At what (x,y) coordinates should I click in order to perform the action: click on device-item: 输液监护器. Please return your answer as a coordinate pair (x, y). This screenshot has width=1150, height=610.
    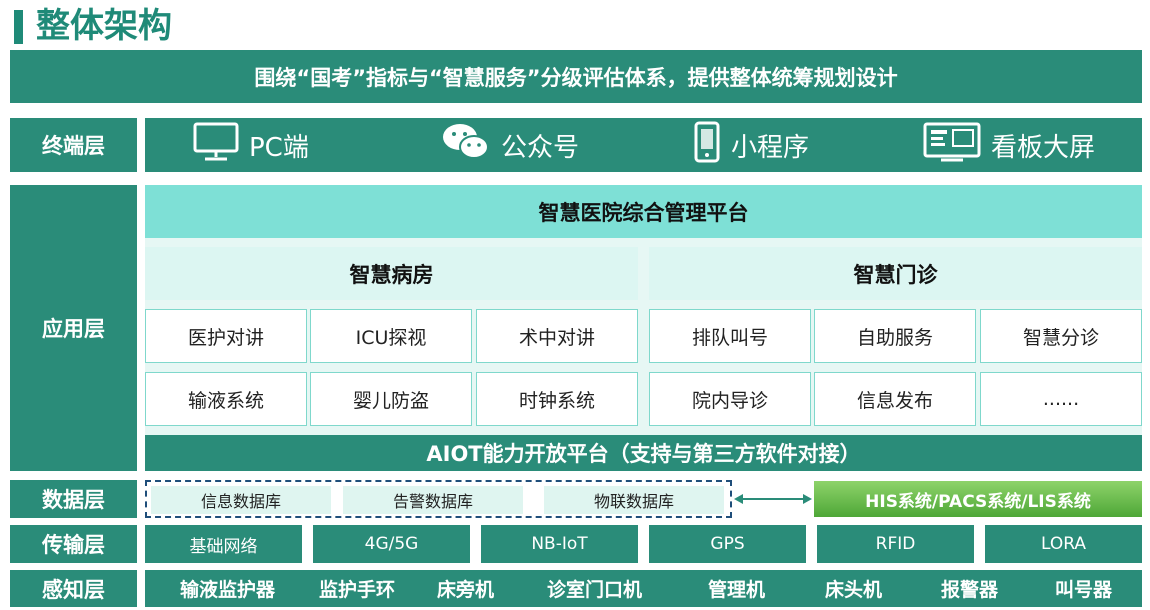
    Looking at the image, I should click on (228, 590).